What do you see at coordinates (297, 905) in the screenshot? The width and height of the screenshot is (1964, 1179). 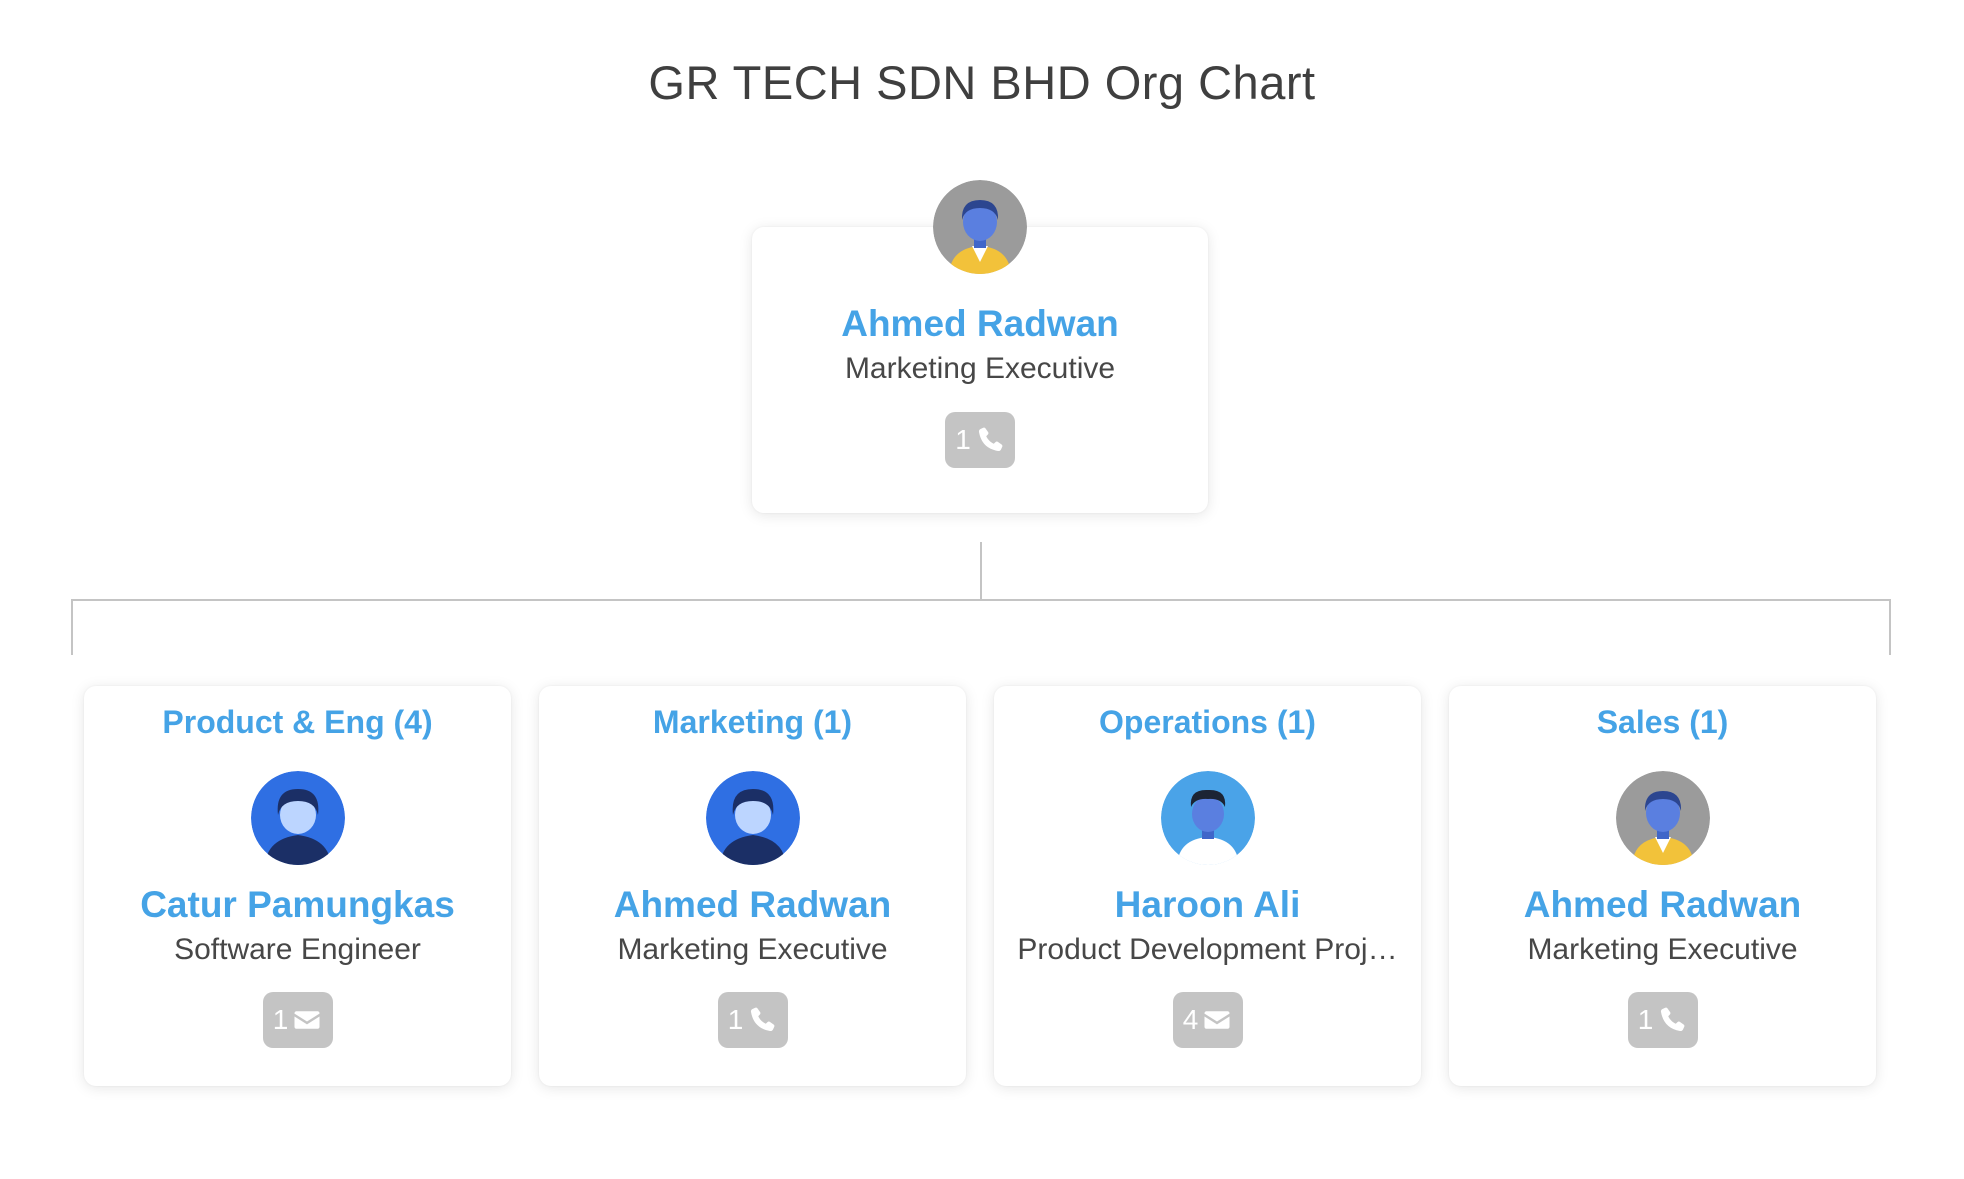 I see `person-name: Catur Pamungkas` at bounding box center [297, 905].